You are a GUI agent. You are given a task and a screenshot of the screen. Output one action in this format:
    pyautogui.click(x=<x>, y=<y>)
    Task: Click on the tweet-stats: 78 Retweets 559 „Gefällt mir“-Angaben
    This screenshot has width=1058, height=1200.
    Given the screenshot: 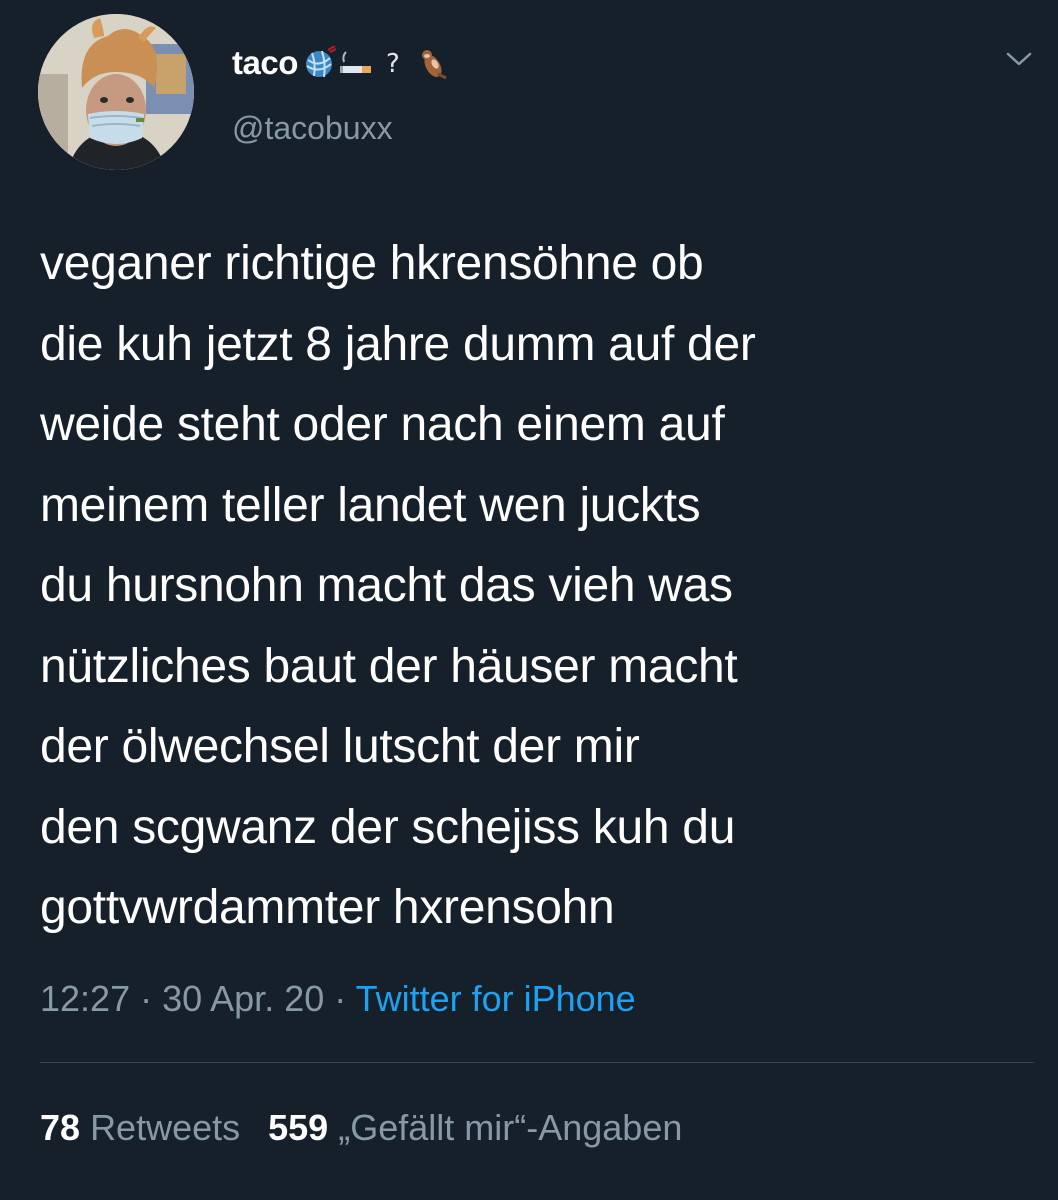 What is the action you would take?
    pyautogui.click(x=361, y=1128)
    